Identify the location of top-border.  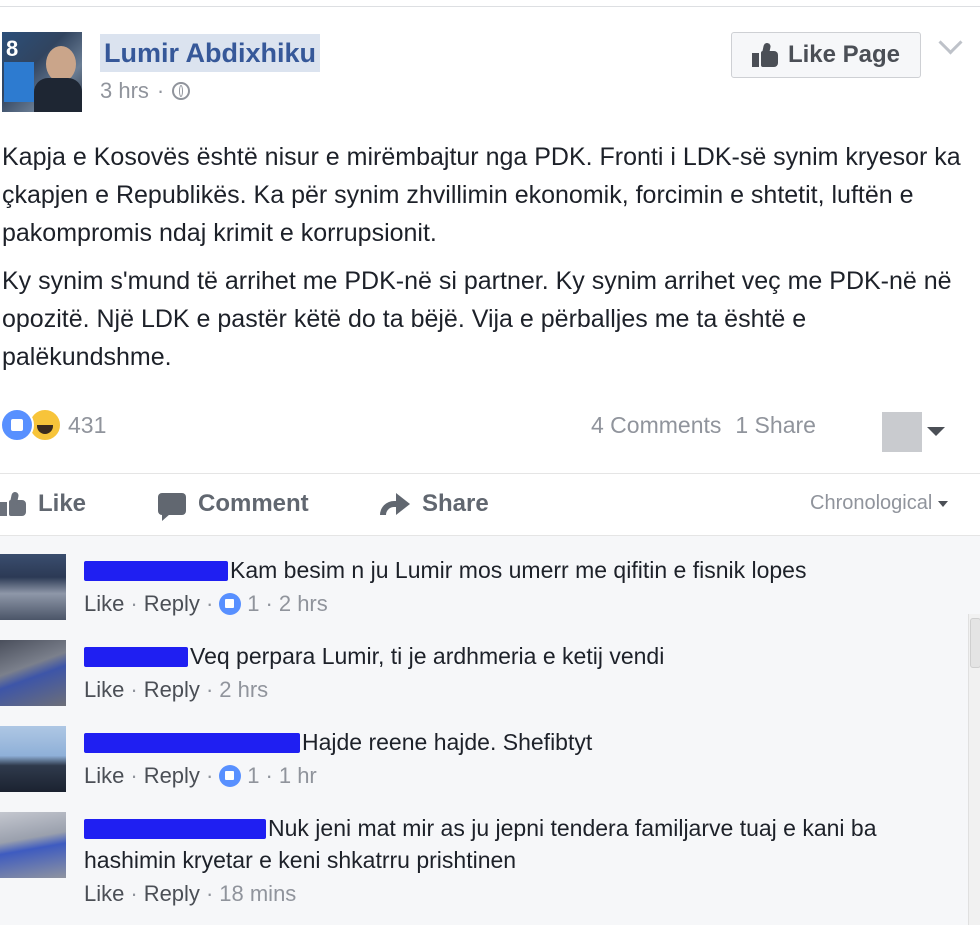
(490, 6).